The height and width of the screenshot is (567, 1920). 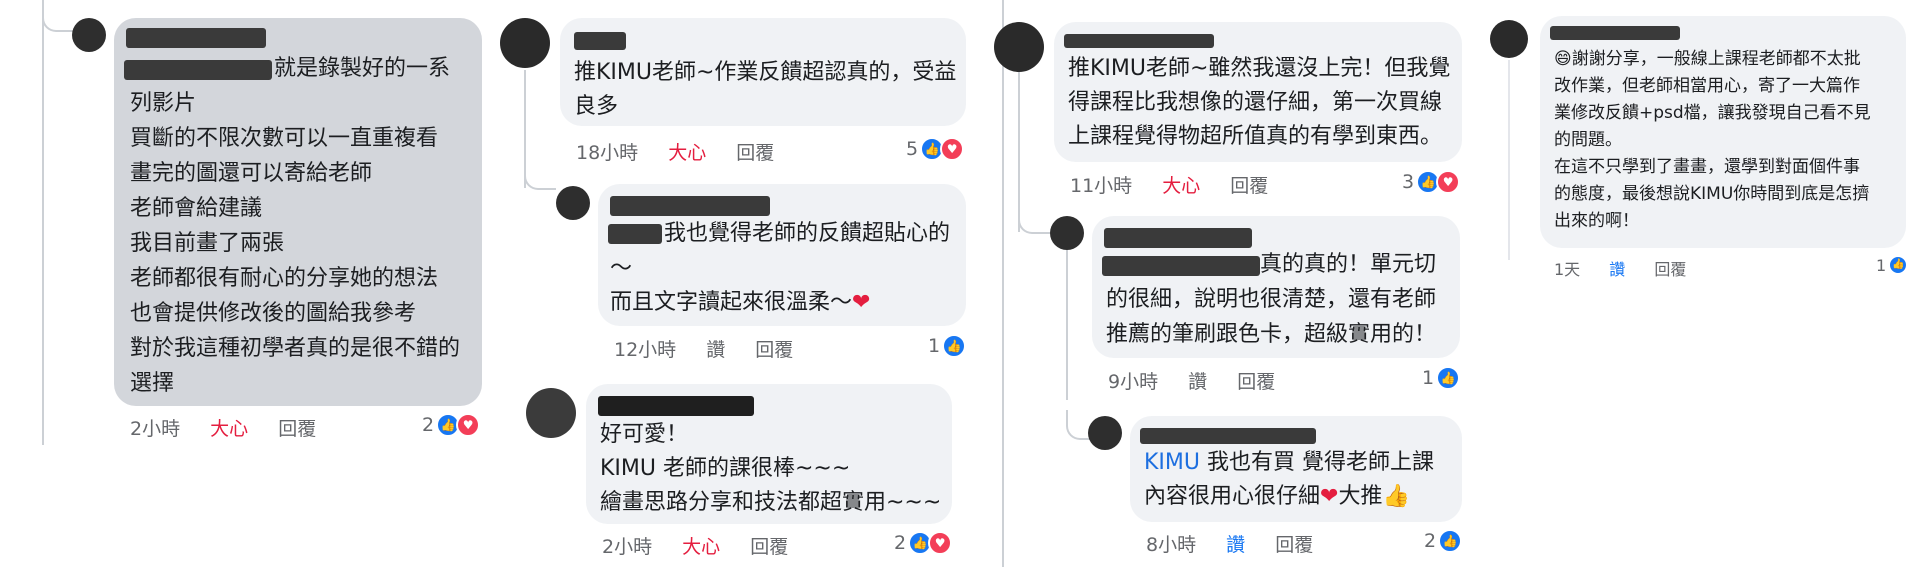 I want to click on comment-text: 選擇, so click(x=152, y=383).